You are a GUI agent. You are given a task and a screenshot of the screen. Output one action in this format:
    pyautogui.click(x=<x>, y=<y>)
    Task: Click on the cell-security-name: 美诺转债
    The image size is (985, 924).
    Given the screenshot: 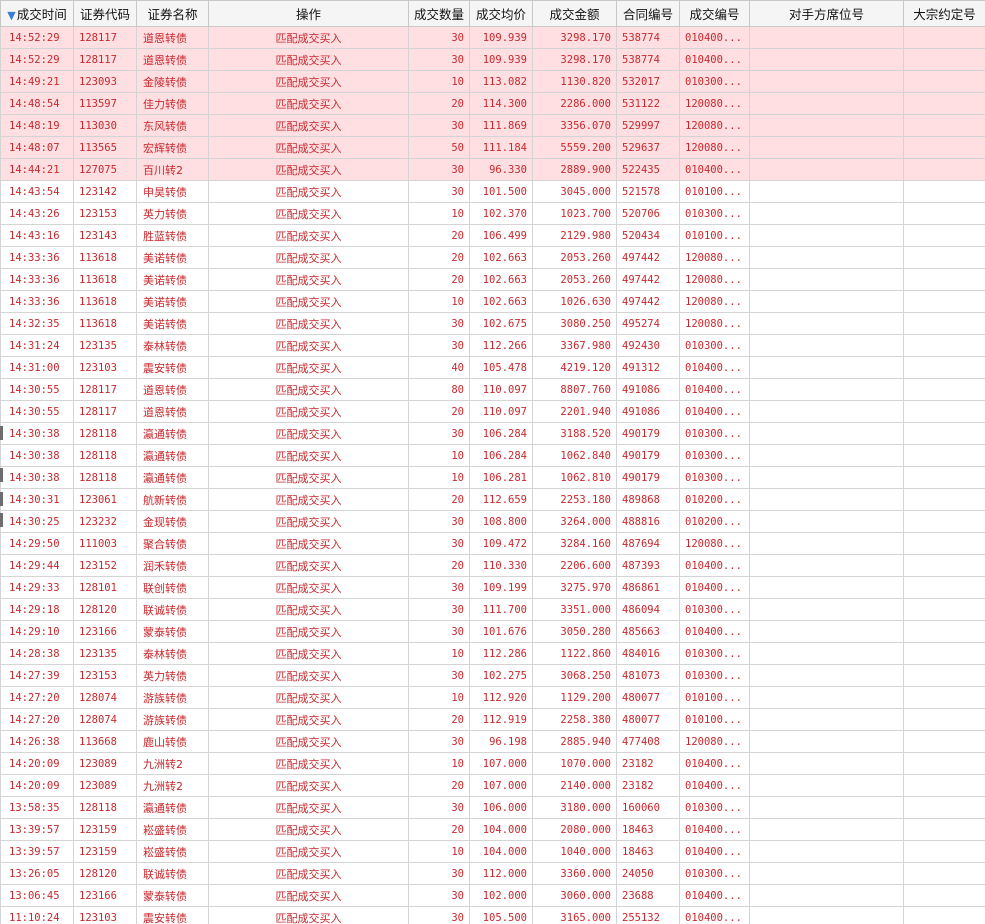 What is the action you would take?
    pyautogui.click(x=172, y=323)
    